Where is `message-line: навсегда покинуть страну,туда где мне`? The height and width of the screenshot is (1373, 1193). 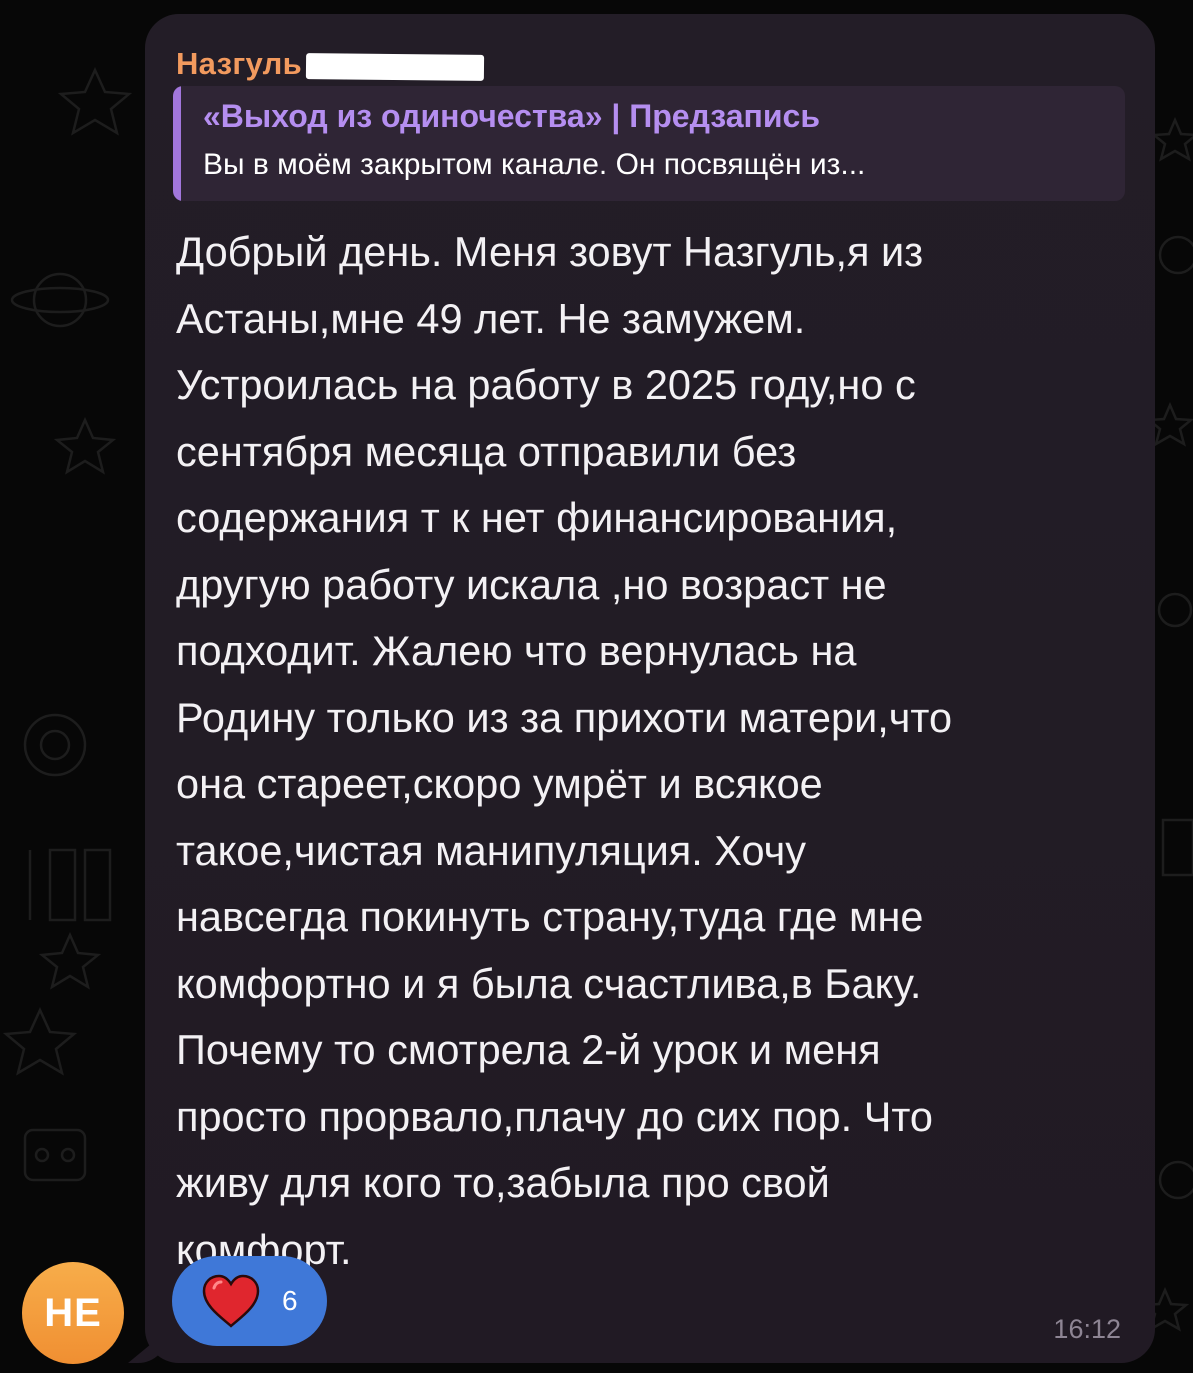
message-line: навсегда покинуть страну,туда где мне is located at coordinates (550, 916).